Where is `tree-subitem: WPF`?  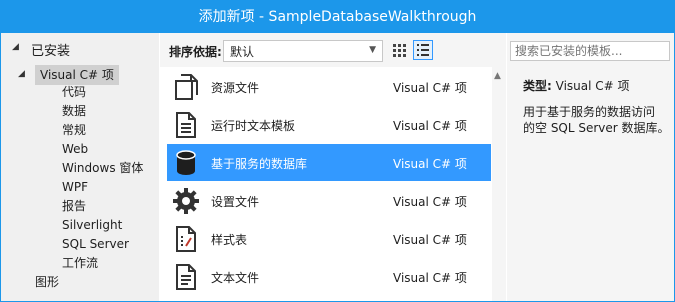
tree-subitem: WPF is located at coordinates (75, 187).